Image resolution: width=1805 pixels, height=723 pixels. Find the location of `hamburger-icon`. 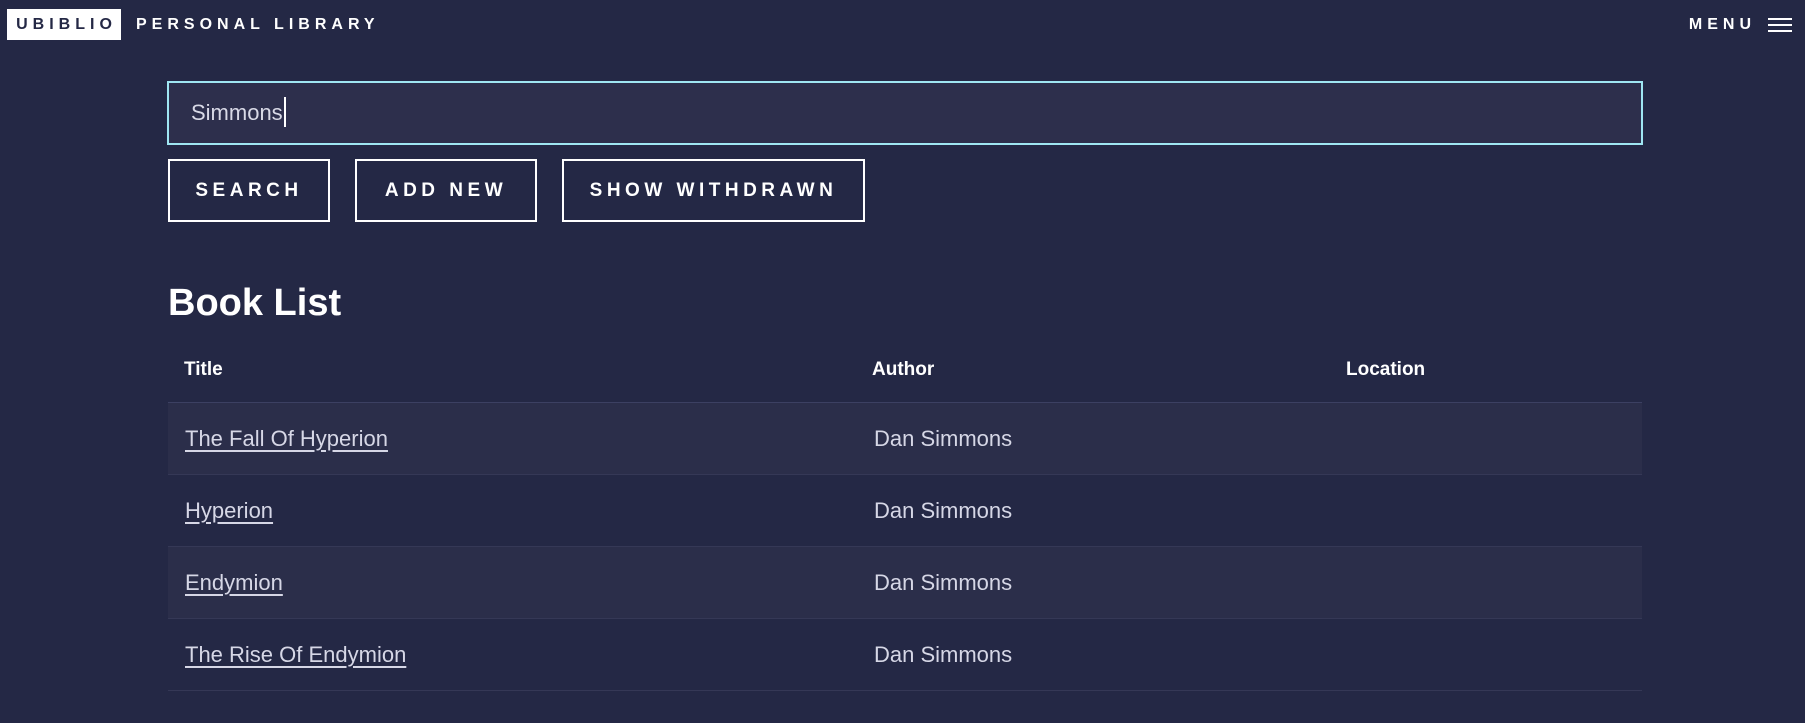

hamburger-icon is located at coordinates (1780, 24).